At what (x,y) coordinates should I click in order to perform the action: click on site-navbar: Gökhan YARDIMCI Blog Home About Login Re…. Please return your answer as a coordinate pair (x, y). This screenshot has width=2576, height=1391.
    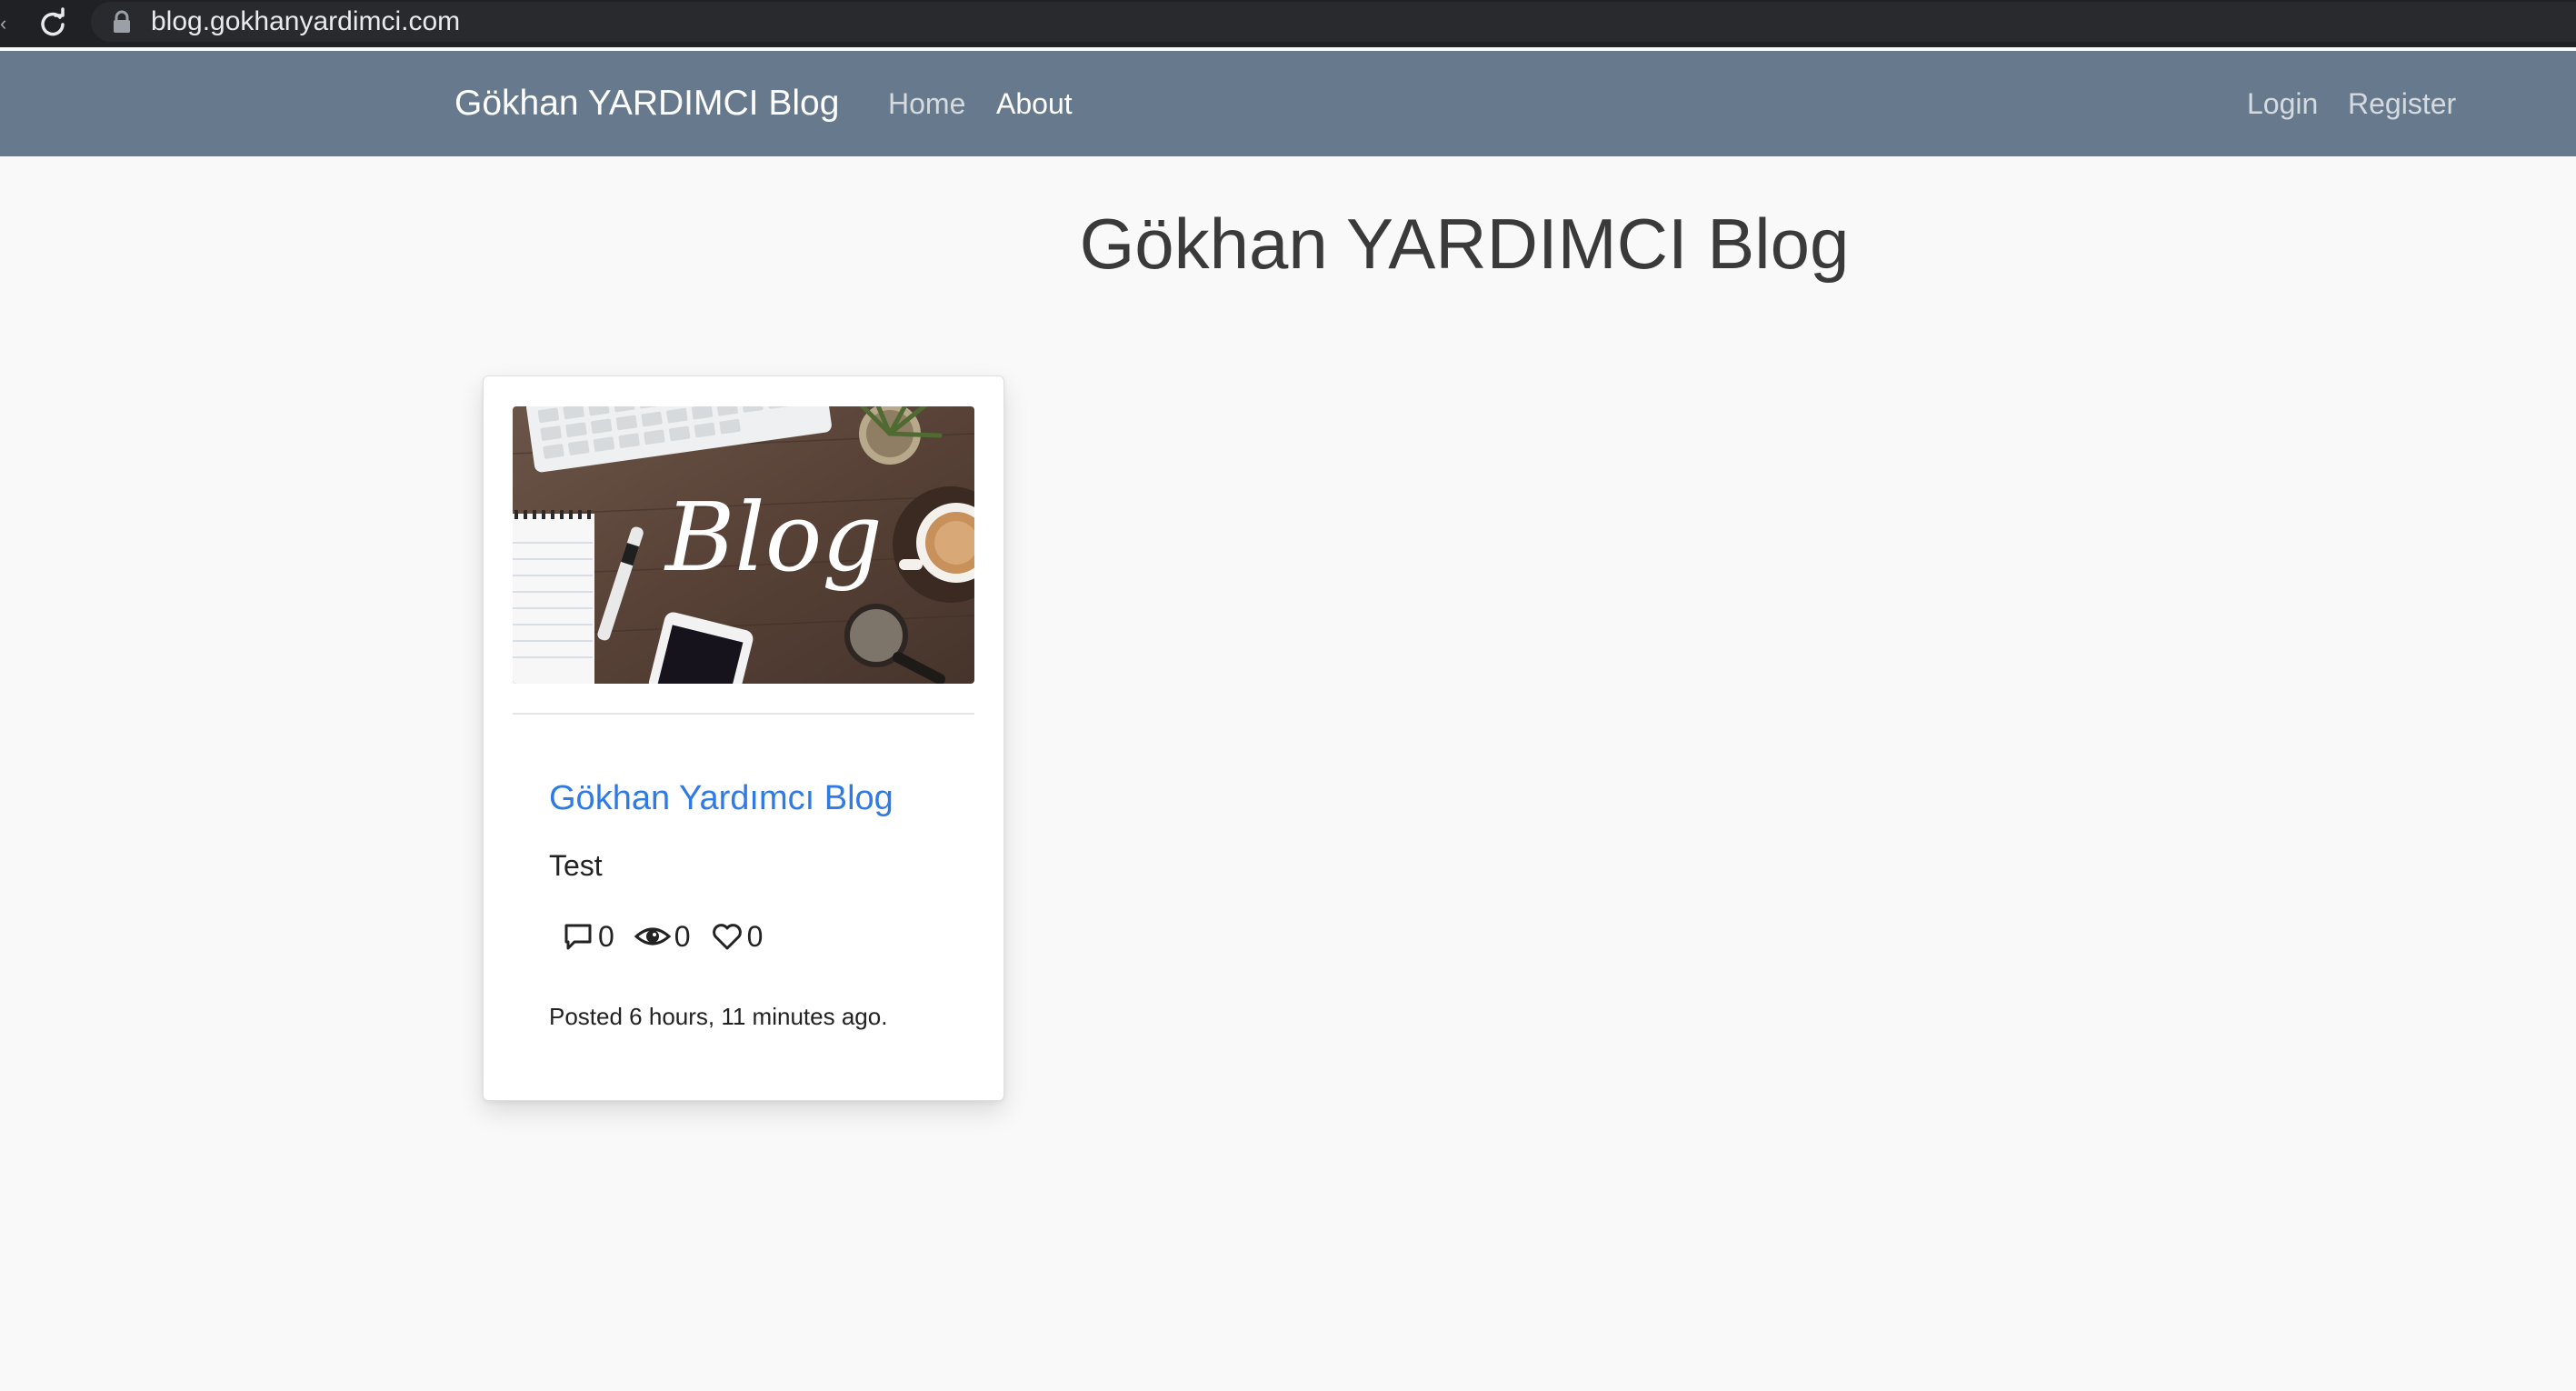
    Looking at the image, I should click on (1288, 103).